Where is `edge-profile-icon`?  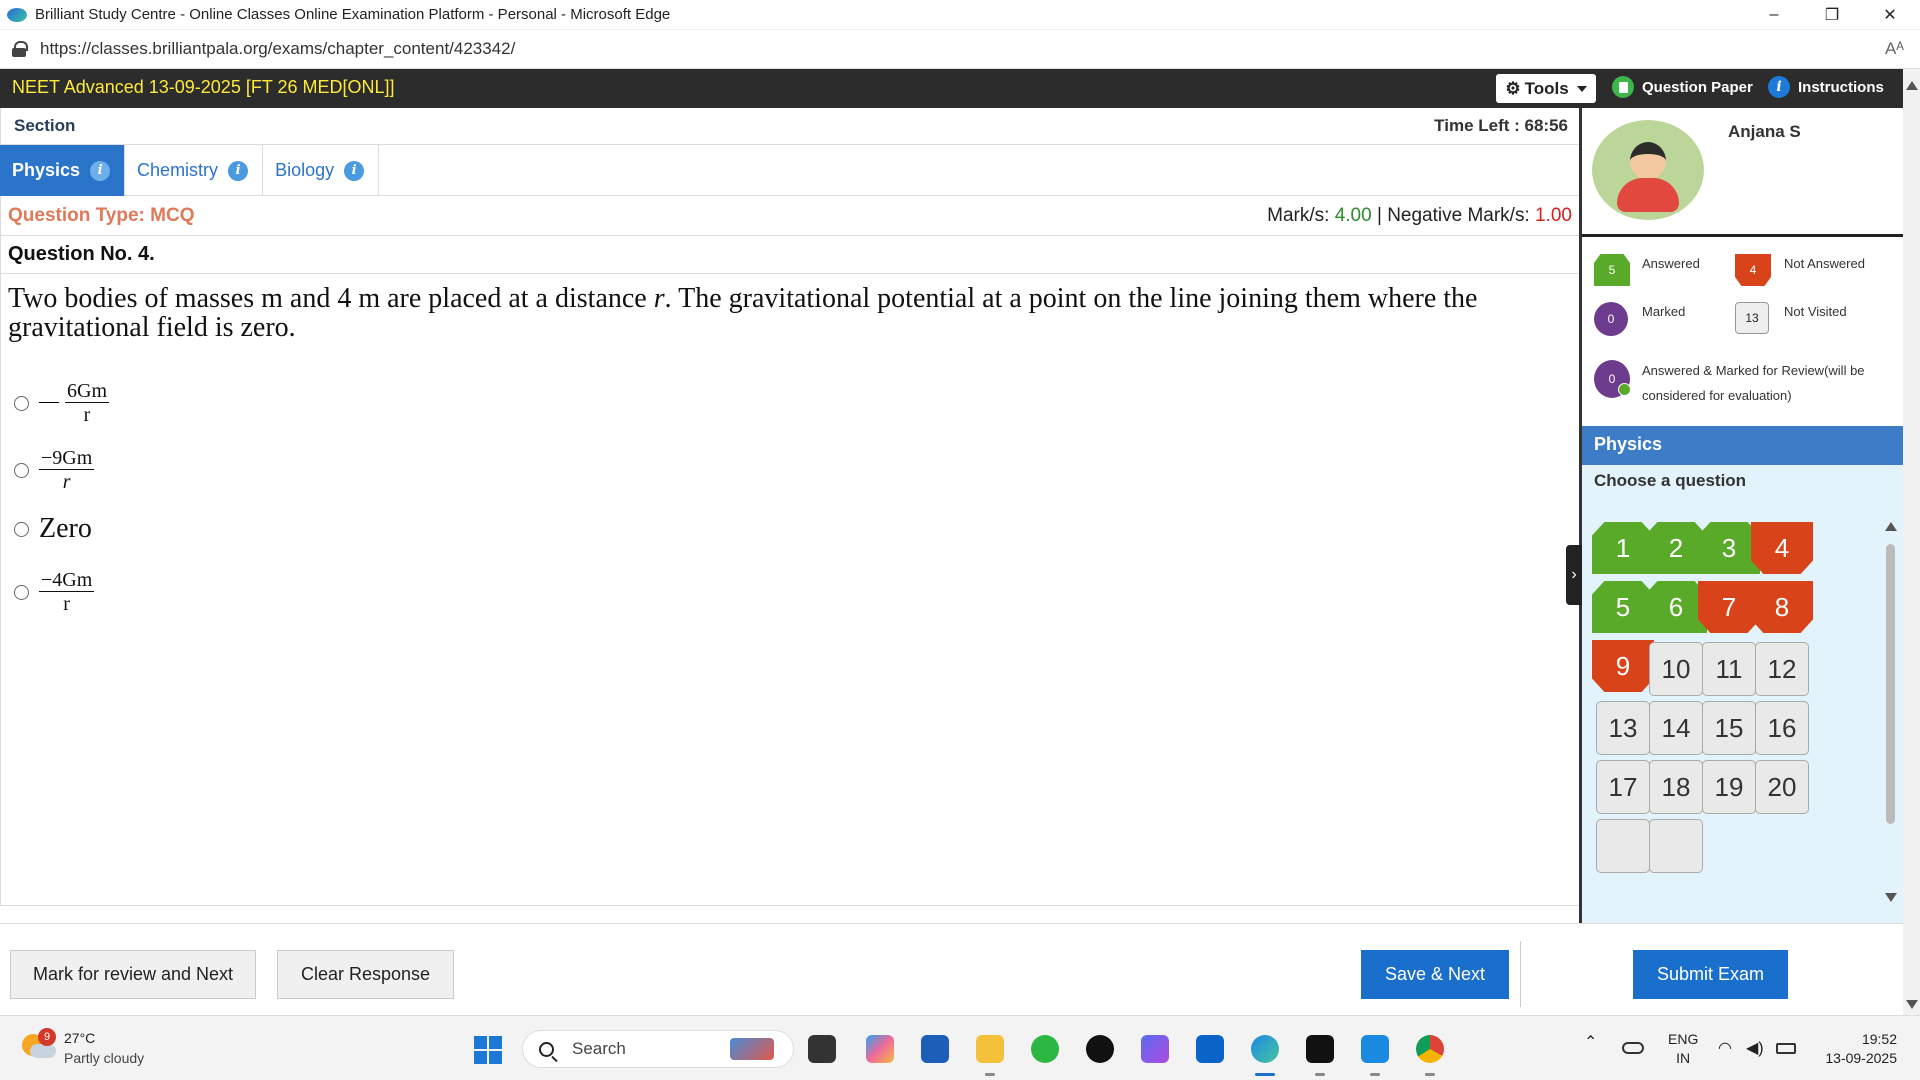 edge-profile-icon is located at coordinates (17, 14).